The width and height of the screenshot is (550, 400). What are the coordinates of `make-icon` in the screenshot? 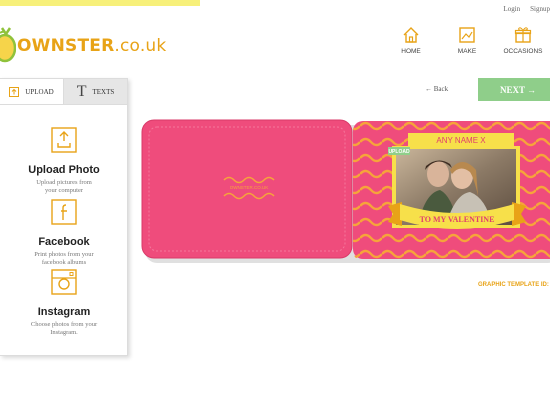 It's located at (467, 35).